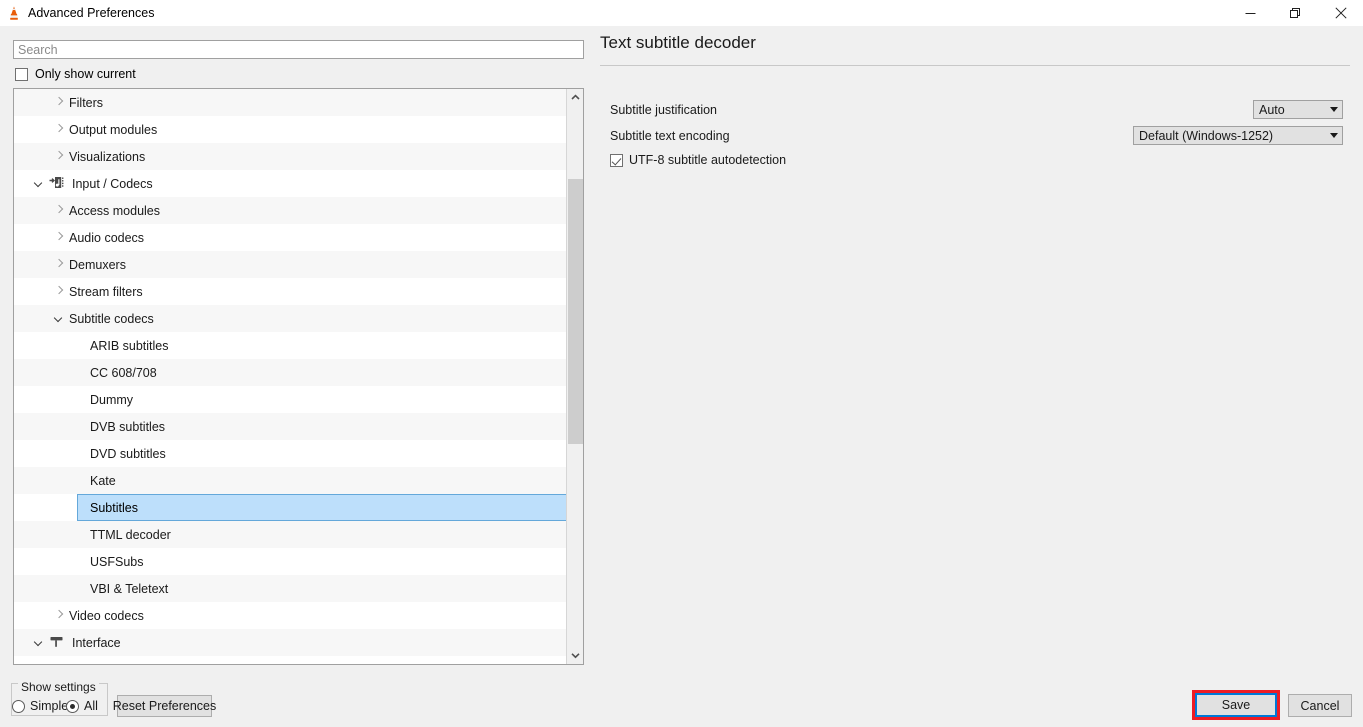  Describe the element at coordinates (575, 655) in the screenshot. I see `scroll-down-button` at that location.